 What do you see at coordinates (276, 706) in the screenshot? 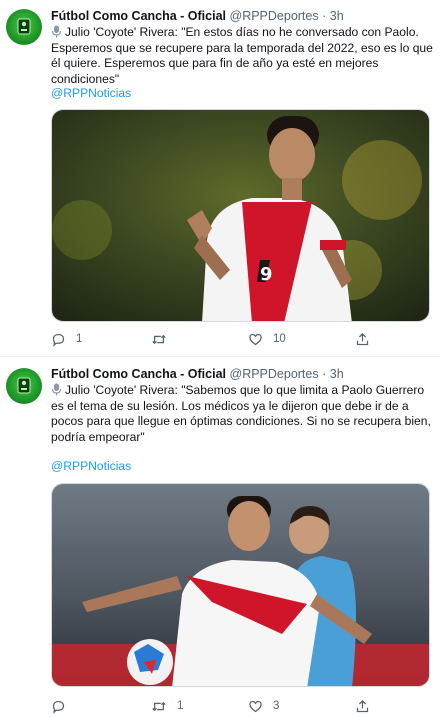
I see `like-count: 3` at bounding box center [276, 706].